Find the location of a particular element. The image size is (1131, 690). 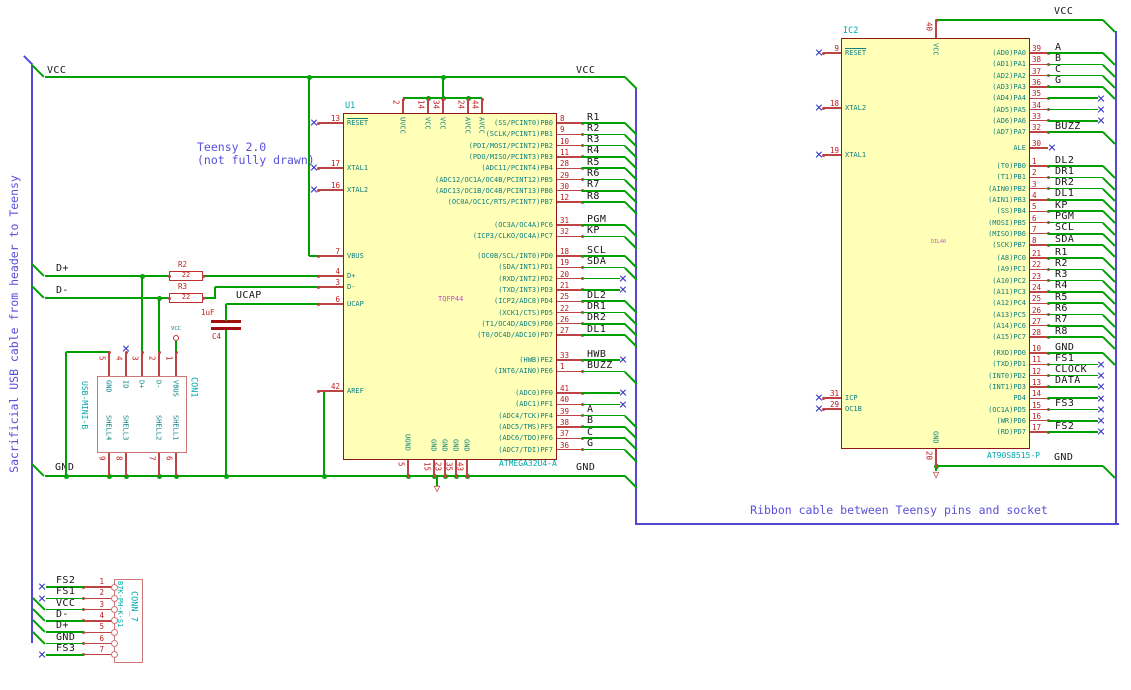

pin-number: 35 is located at coordinates (449, 467).